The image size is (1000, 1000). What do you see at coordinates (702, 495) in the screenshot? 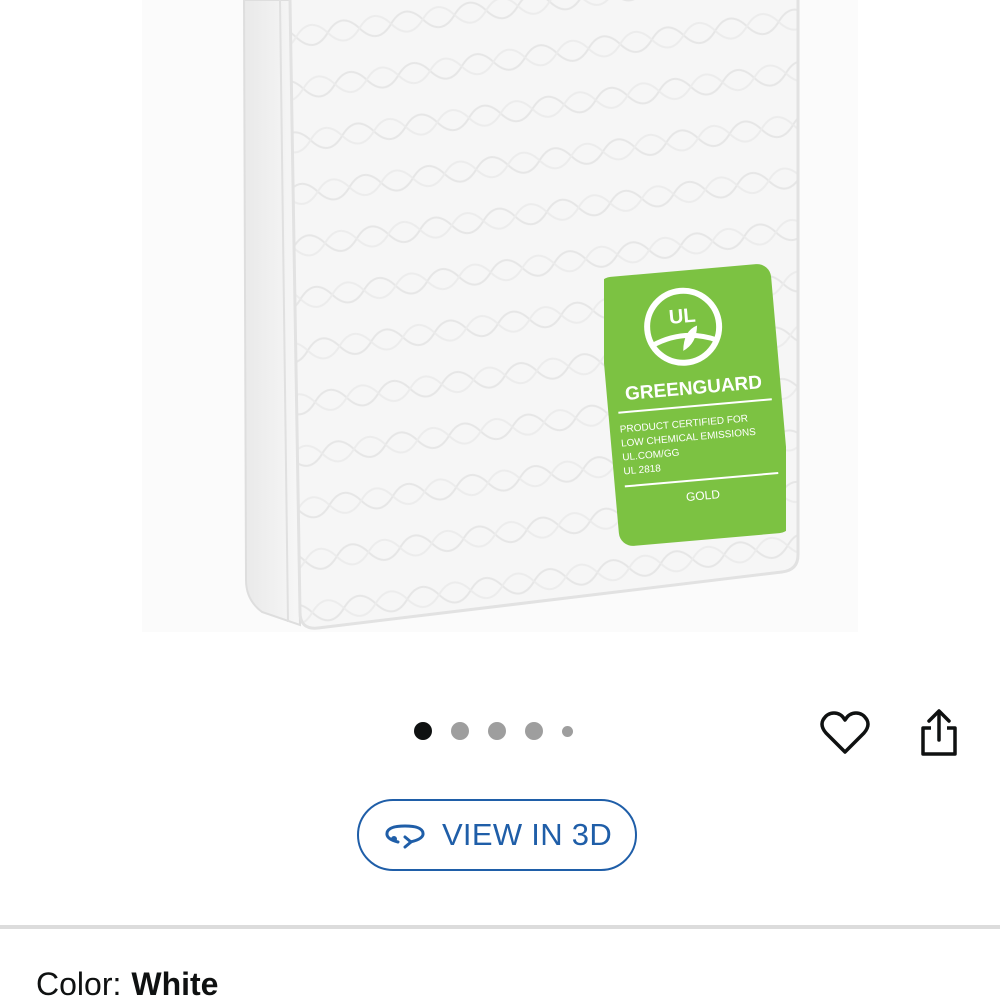
I see `badge-tier: GOLD` at bounding box center [702, 495].